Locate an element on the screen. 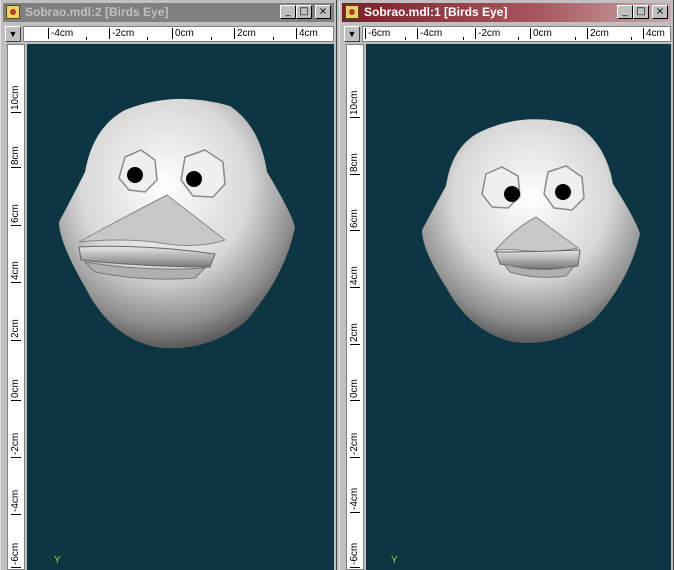 The width and height of the screenshot is (674, 570). horizontal-ruler: -4cm -2cm 0cm 2cm 4cm is located at coordinates (178, 34).